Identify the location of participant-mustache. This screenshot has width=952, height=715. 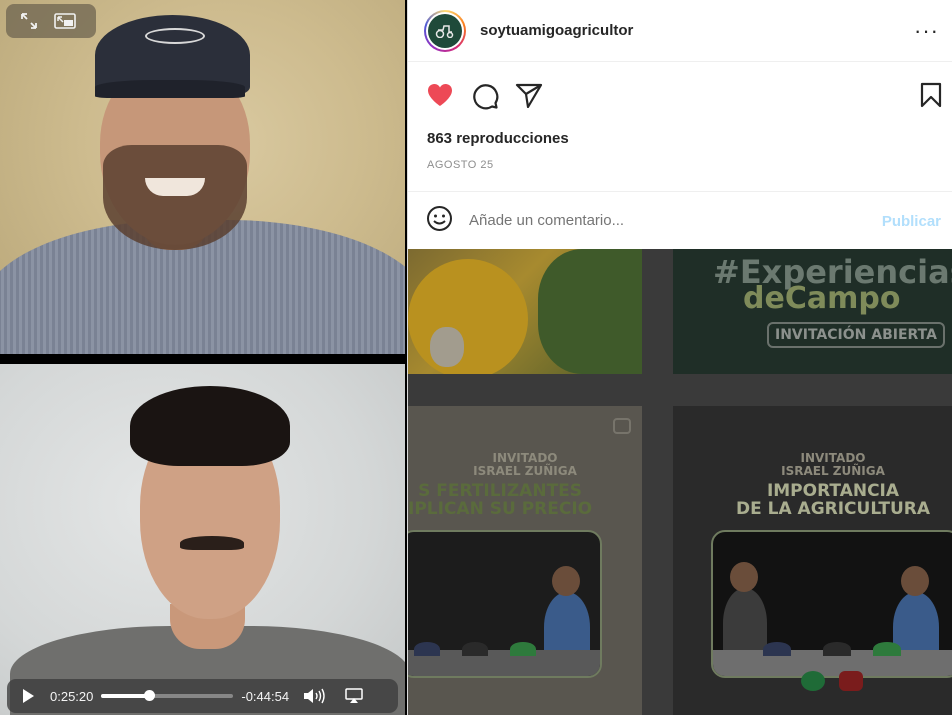
(212, 543).